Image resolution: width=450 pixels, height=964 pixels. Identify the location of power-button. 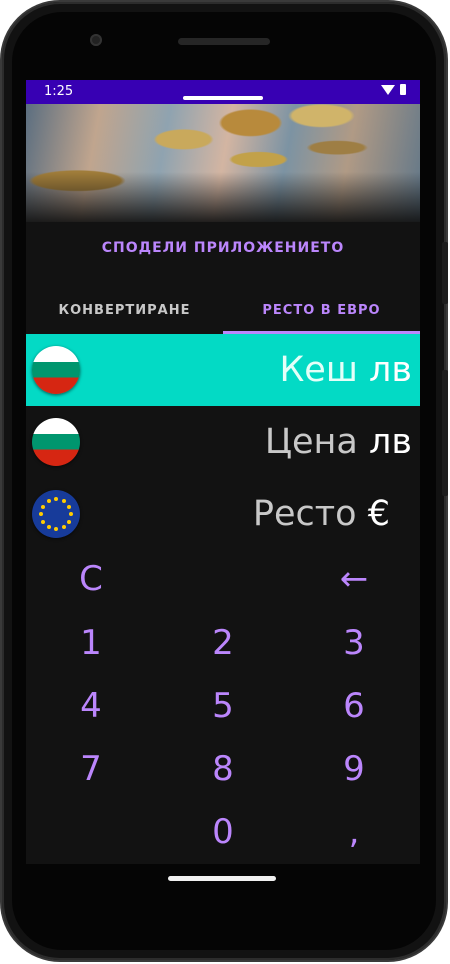
(445, 273).